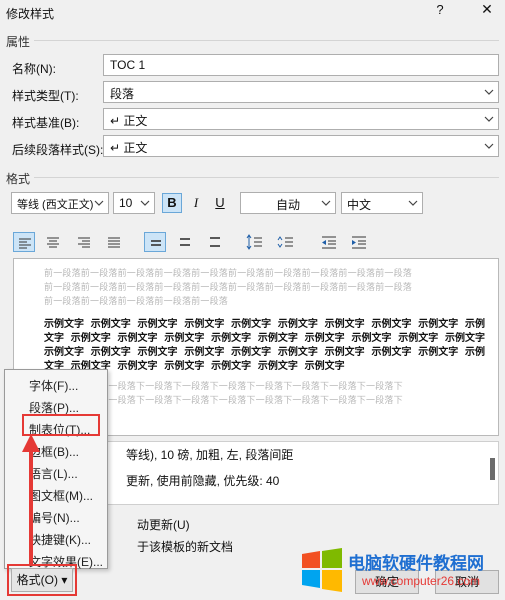 This screenshot has width=505, height=600. Describe the element at coordinates (129, 121) in the screenshot. I see `based-on-value: ↵ 正文` at that location.